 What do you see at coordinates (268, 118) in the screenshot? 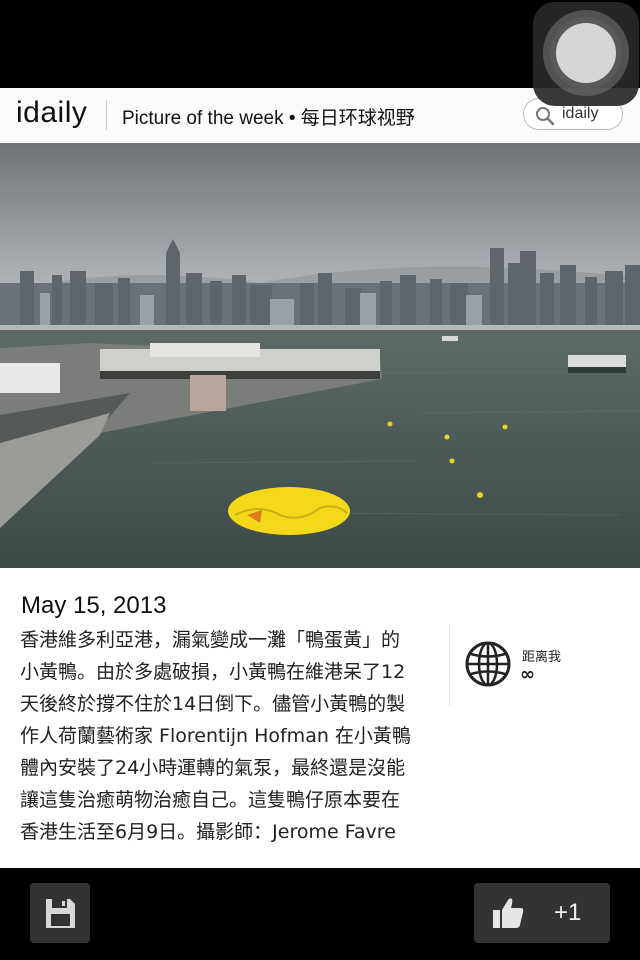
I see `page-title: Picture of the week • 每日环球视野` at bounding box center [268, 118].